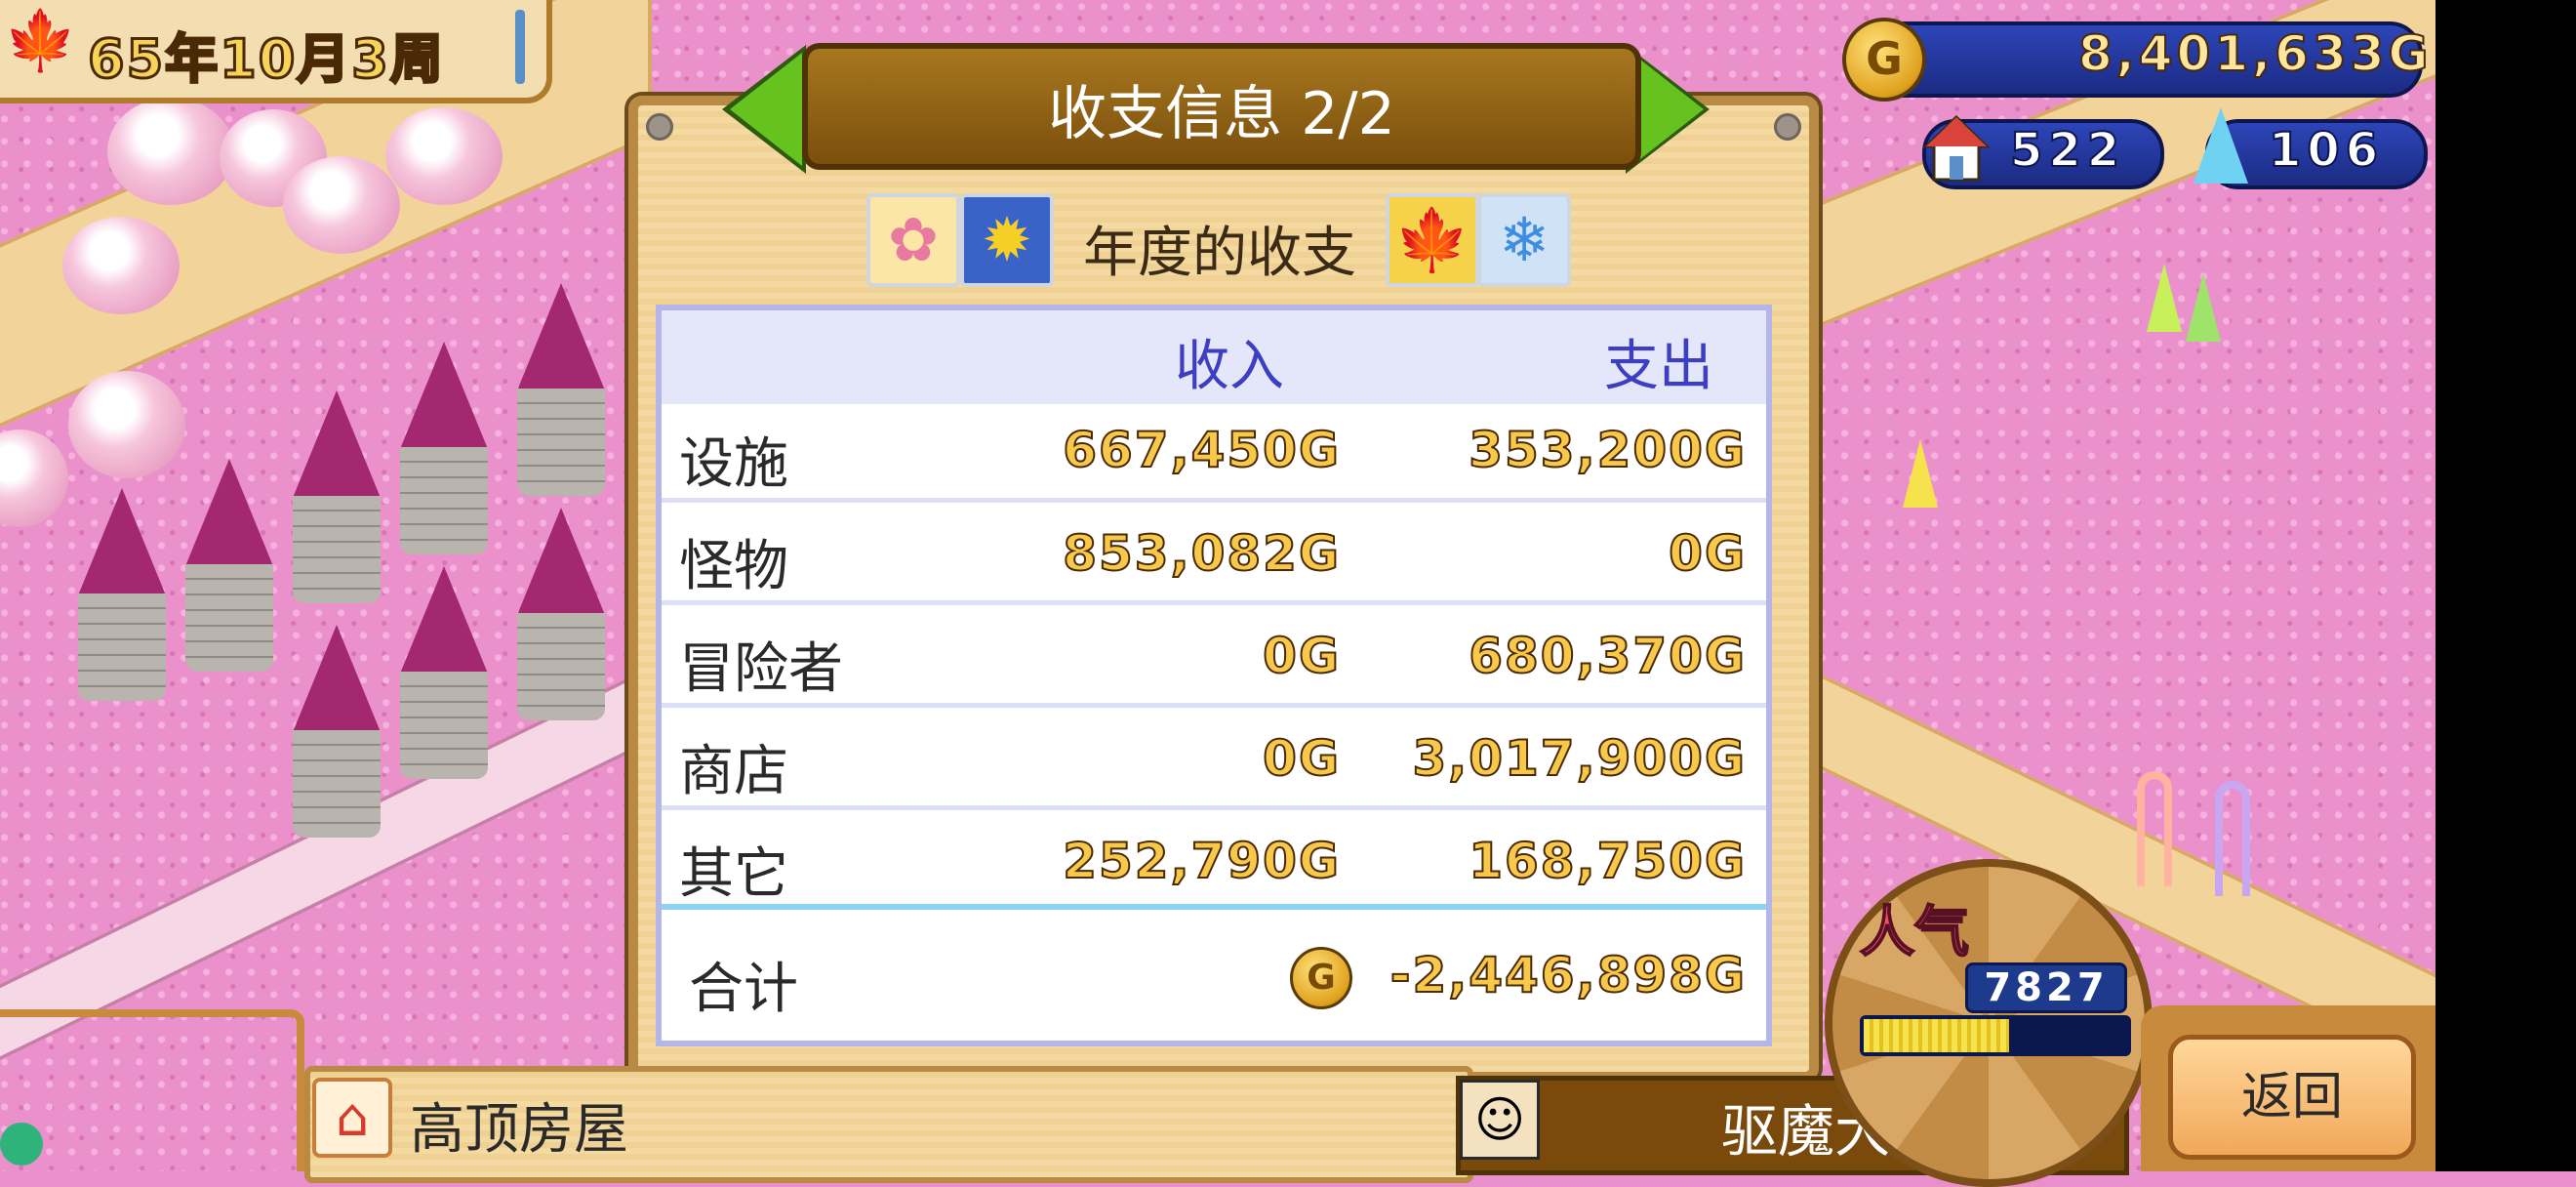 This screenshot has height=1187, width=2576. Describe the element at coordinates (2067, 150) in the screenshot. I see `town-rank-value: 522` at that location.